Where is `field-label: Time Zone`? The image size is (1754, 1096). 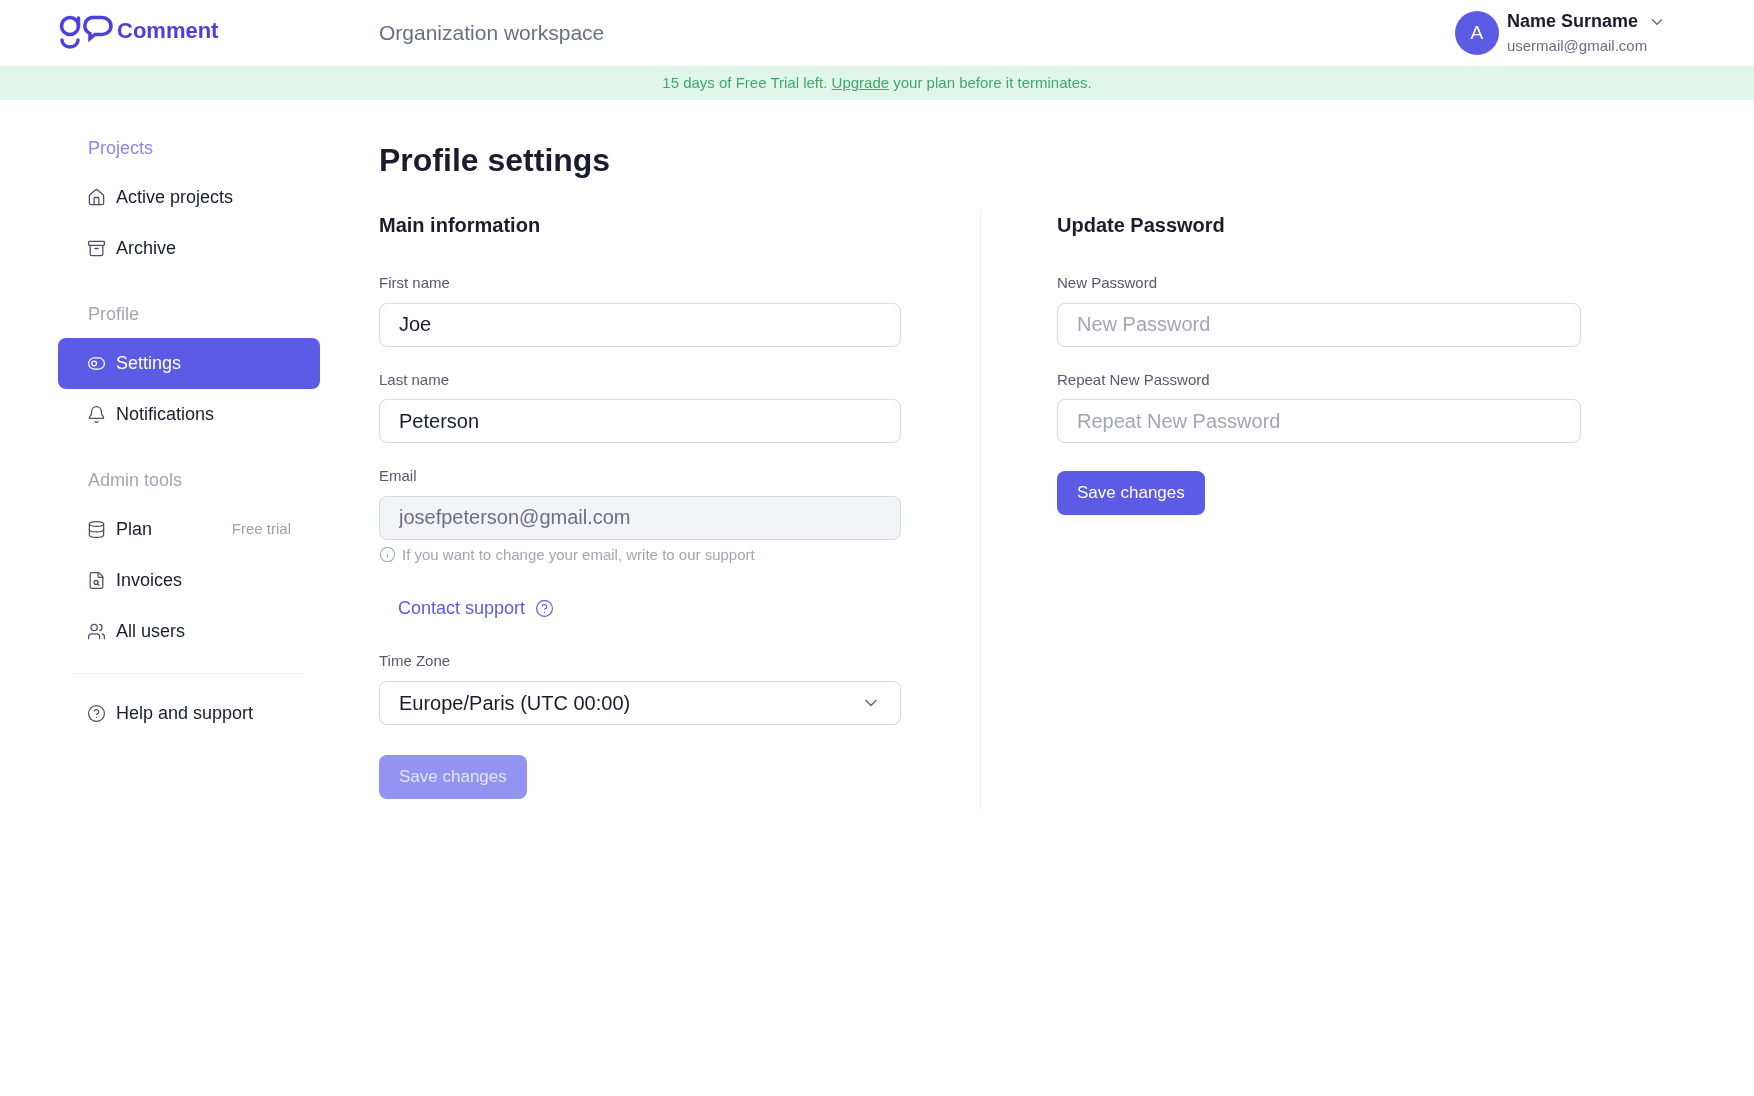
field-label: Time Zone is located at coordinates (415, 661).